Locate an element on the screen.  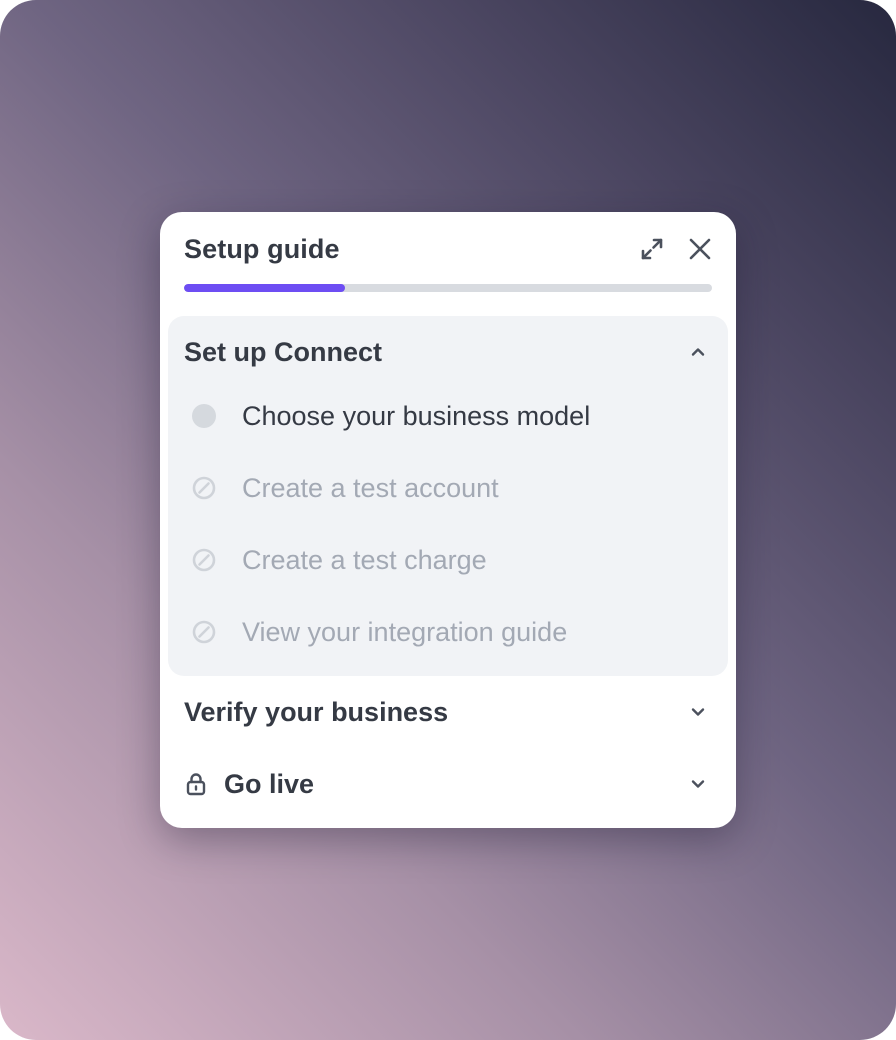
task-create-test-charge: Create a test charge is located at coordinates (451, 560).